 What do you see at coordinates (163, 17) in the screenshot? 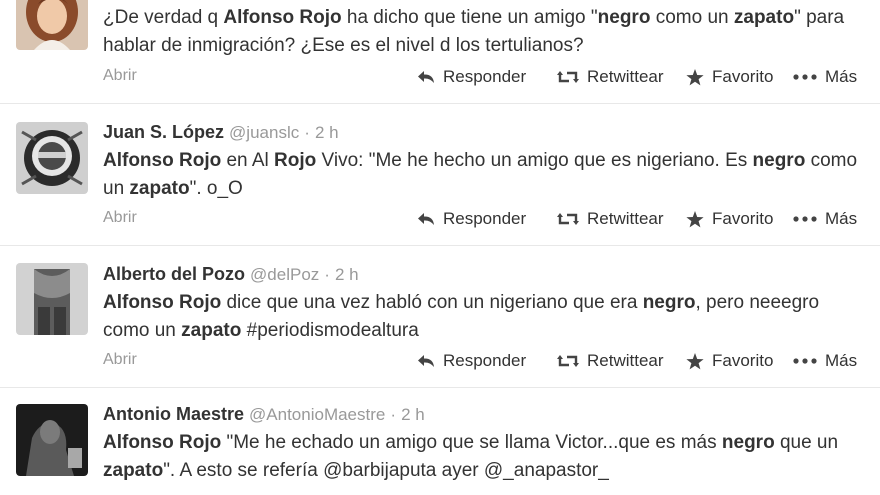
I see `text-segment: ¿De verdad q` at bounding box center [163, 17].